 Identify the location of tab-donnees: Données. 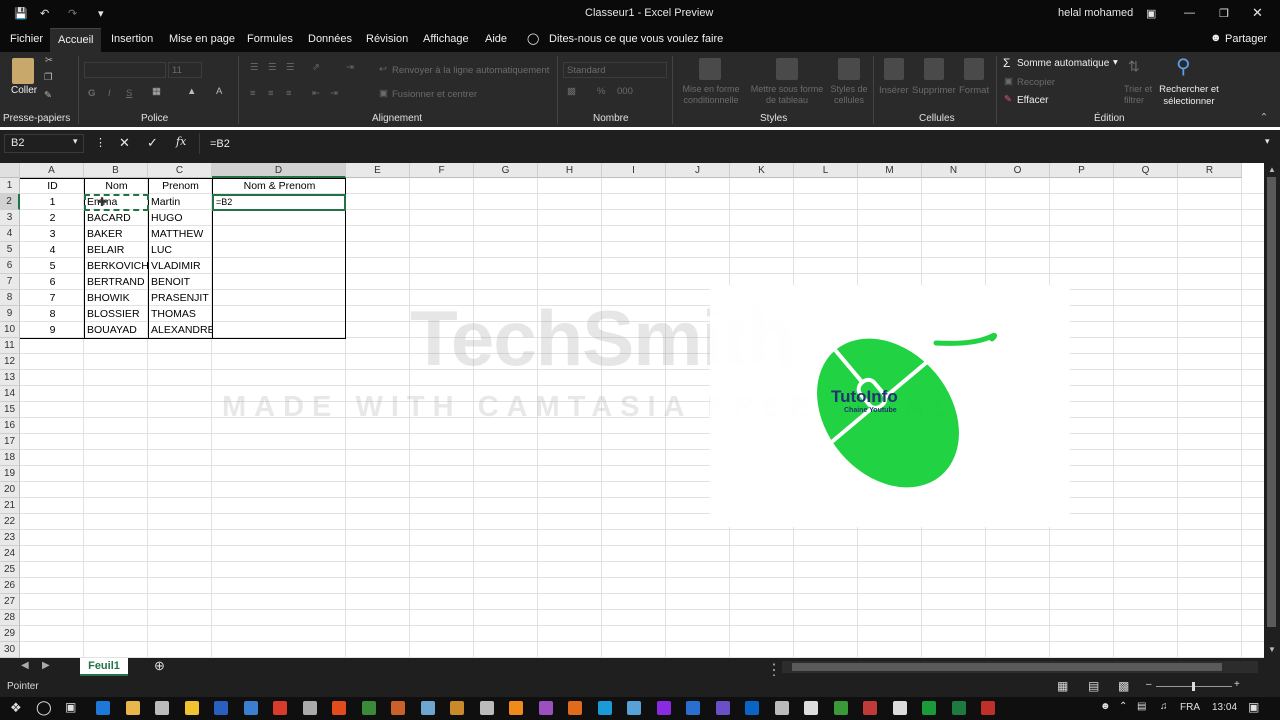
(330, 40).